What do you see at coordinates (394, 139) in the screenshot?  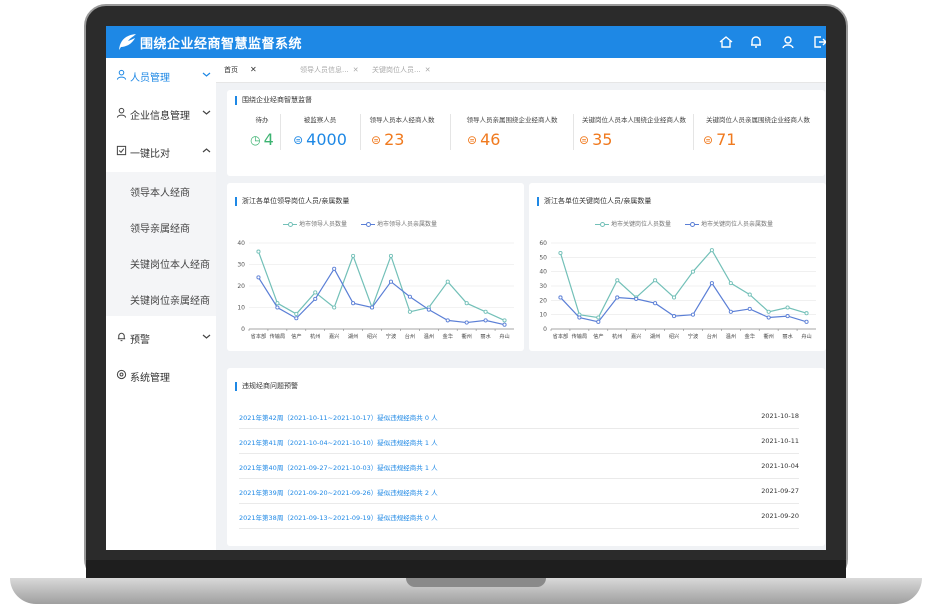 I see `stat-value: 23` at bounding box center [394, 139].